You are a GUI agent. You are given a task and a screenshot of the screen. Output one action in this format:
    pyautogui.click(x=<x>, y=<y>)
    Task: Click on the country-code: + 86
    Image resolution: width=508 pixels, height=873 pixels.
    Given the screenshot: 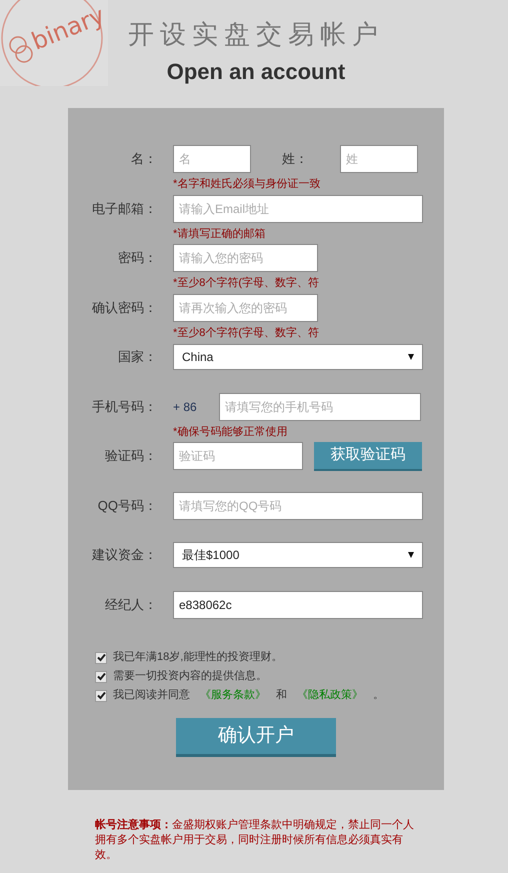 What is the action you would take?
    pyautogui.click(x=185, y=407)
    